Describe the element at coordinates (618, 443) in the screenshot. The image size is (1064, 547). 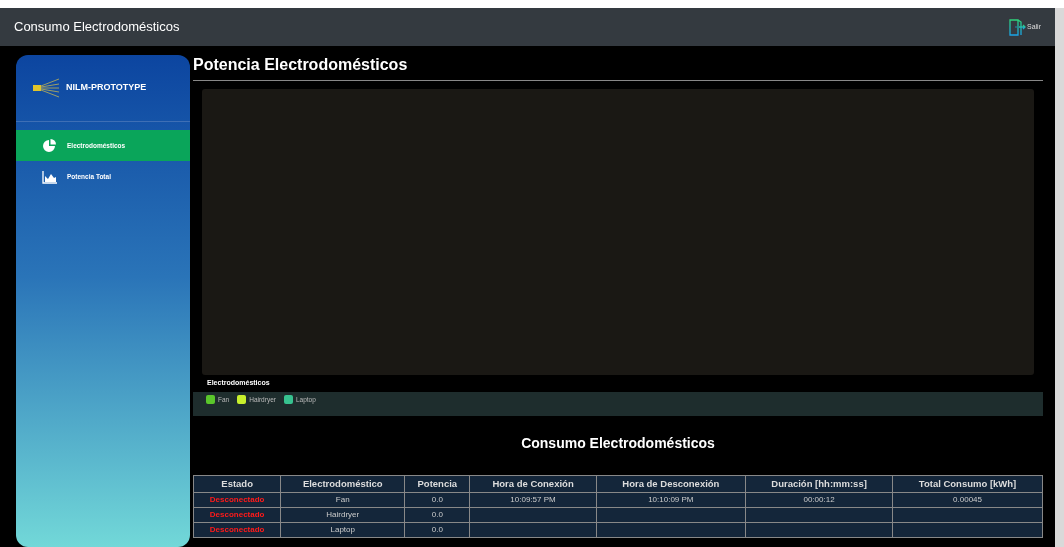
I see `table-title: Consumo Electrodomésticos` at that location.